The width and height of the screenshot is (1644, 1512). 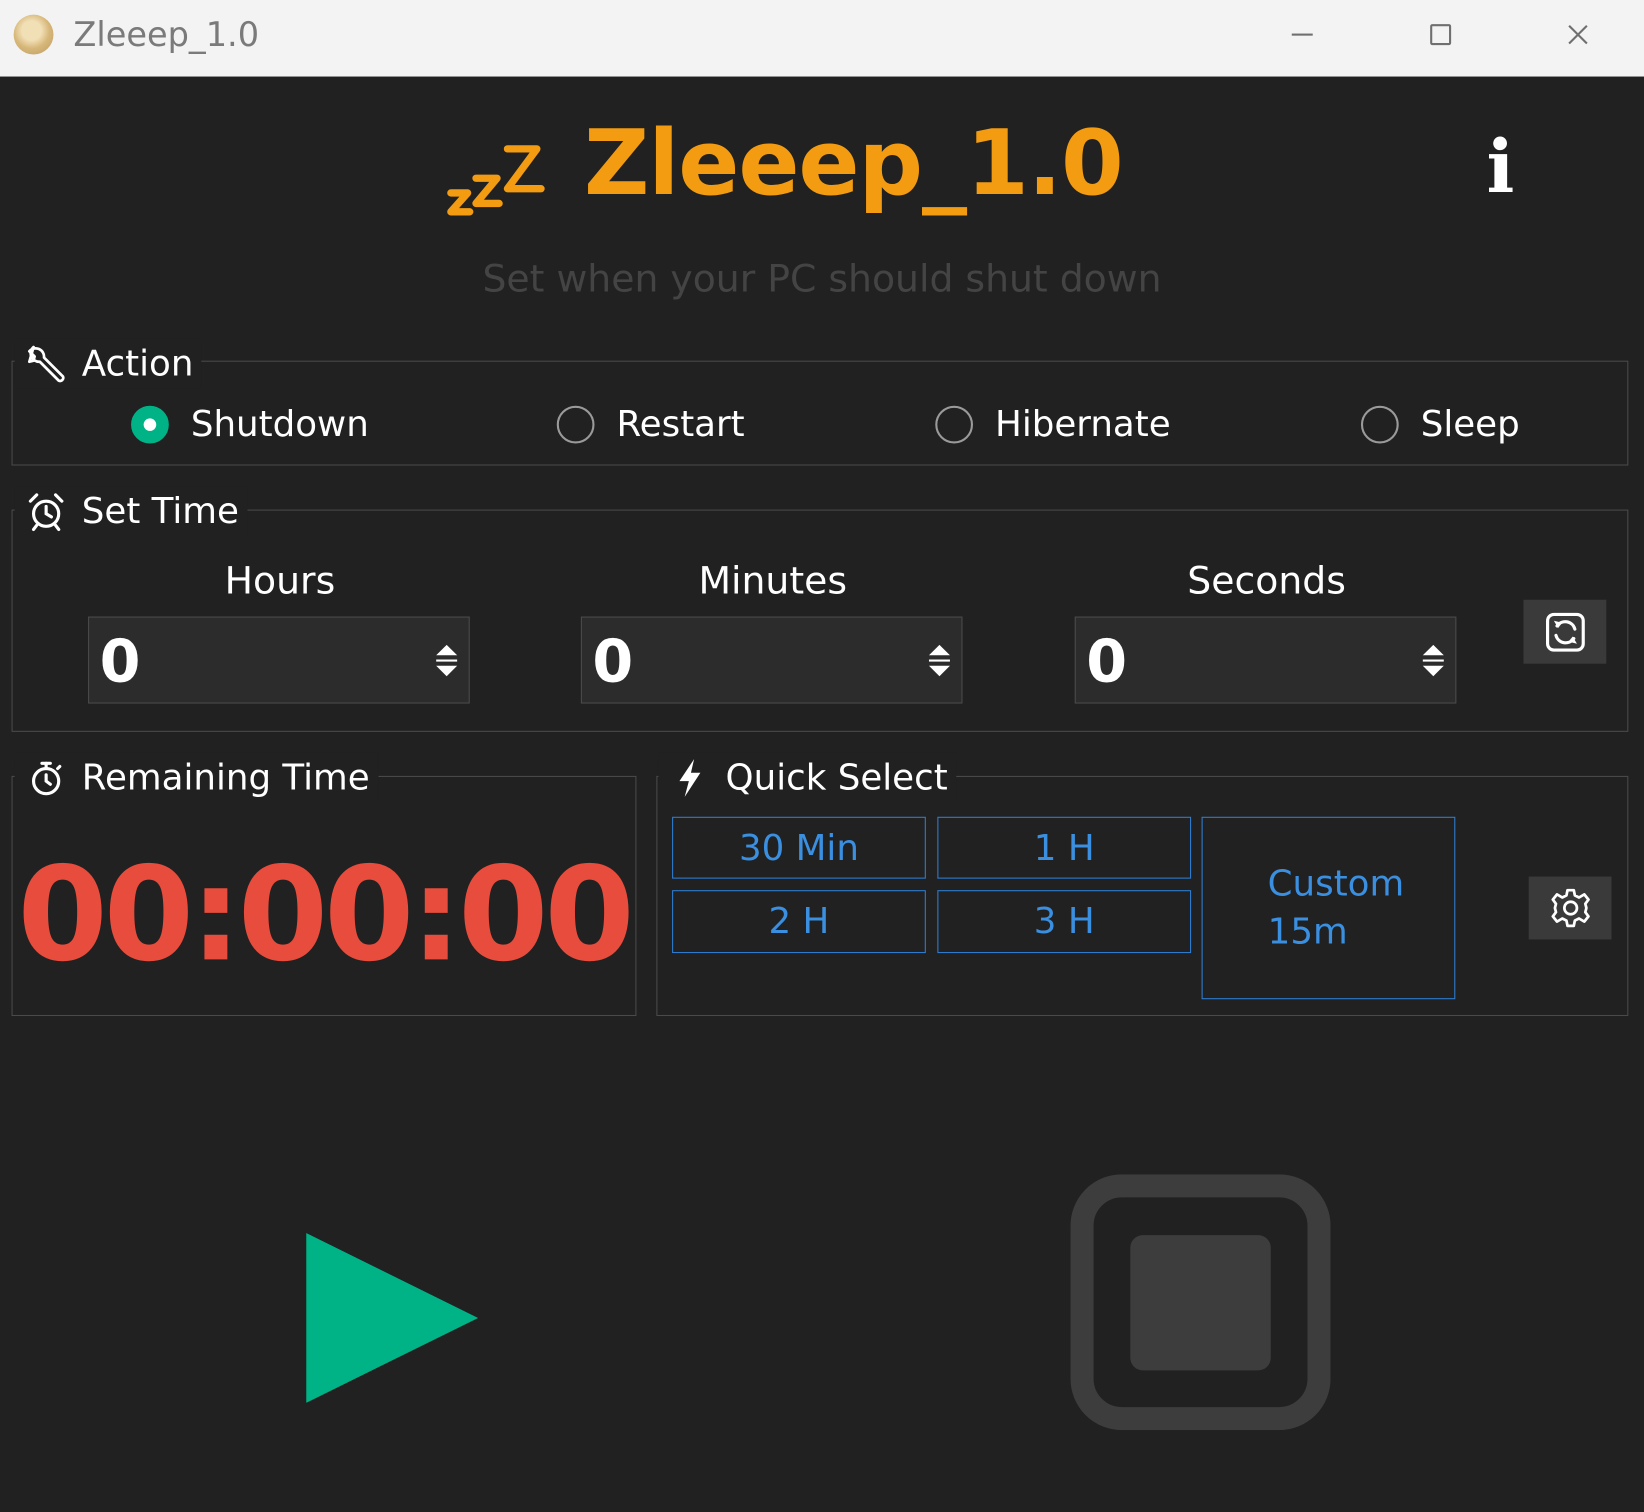 I want to click on custom-quick-button: Custom 15m, so click(x=1328, y=908).